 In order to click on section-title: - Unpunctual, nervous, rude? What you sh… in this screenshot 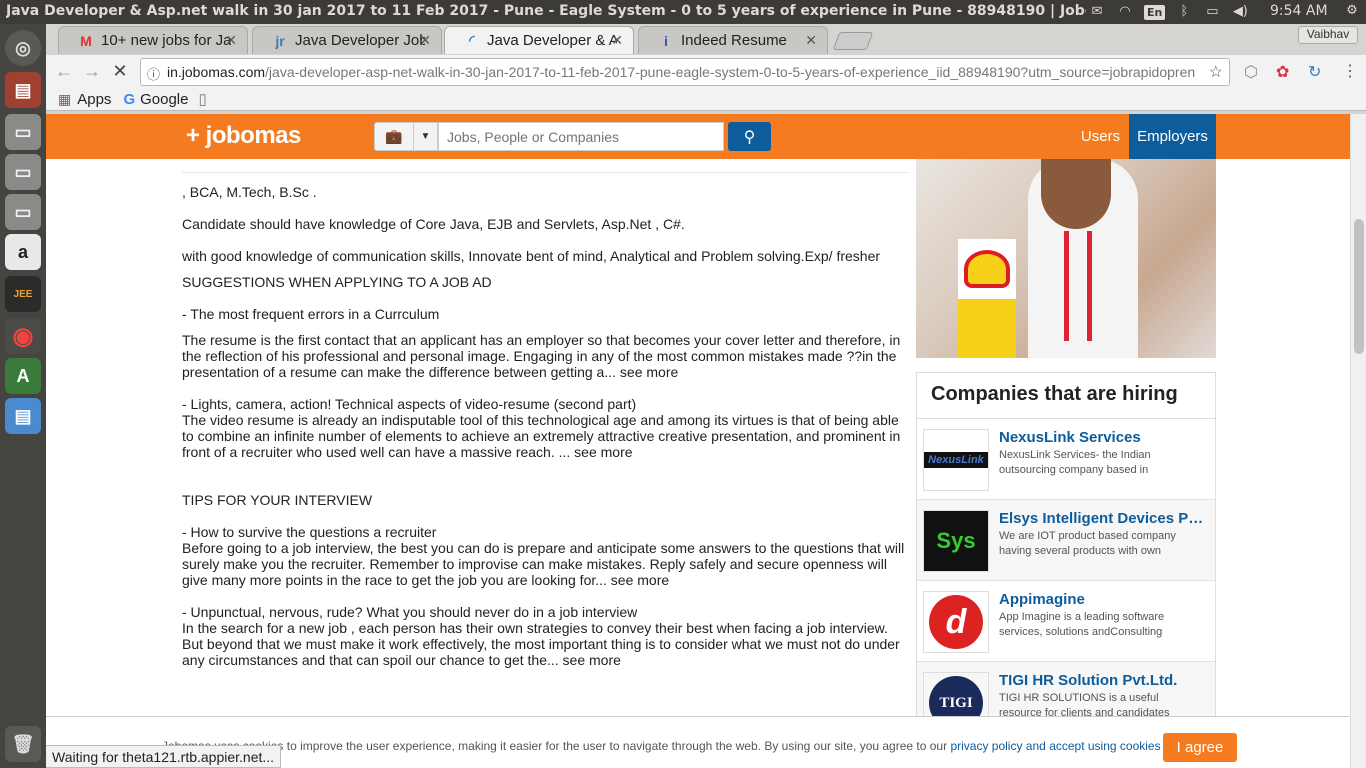, I will do `click(410, 612)`.